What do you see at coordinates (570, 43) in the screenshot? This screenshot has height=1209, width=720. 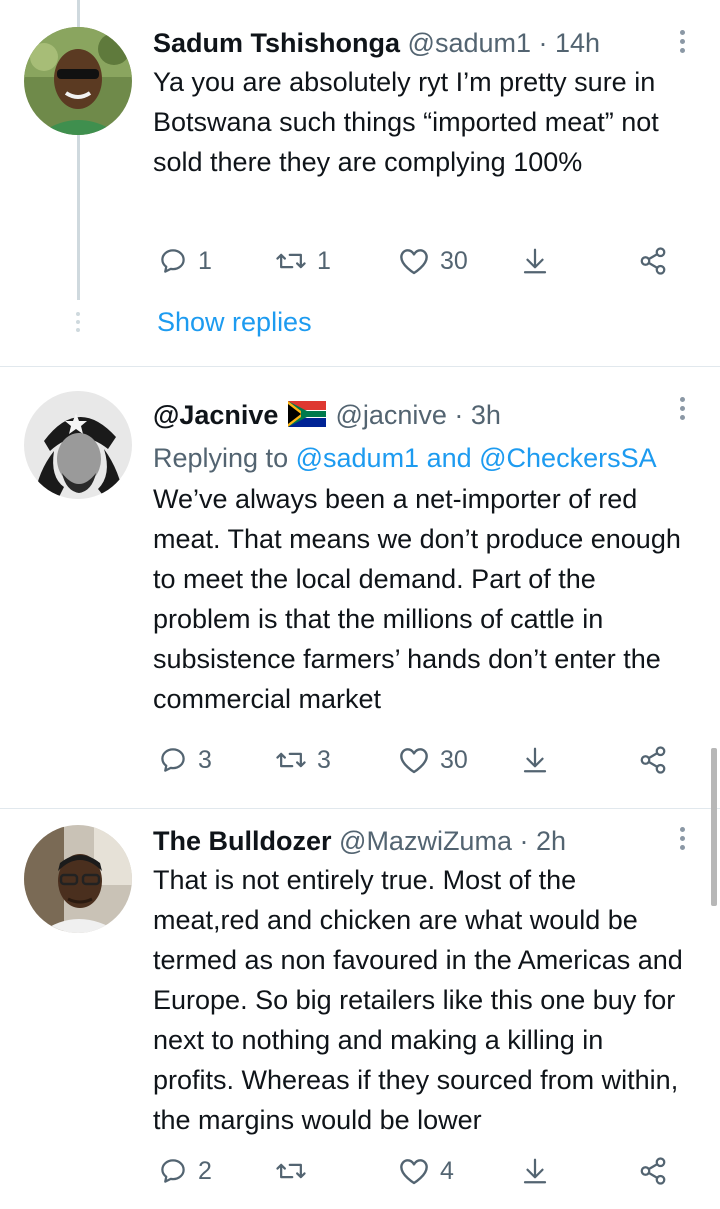 I see `tweet-time: · 14h` at bounding box center [570, 43].